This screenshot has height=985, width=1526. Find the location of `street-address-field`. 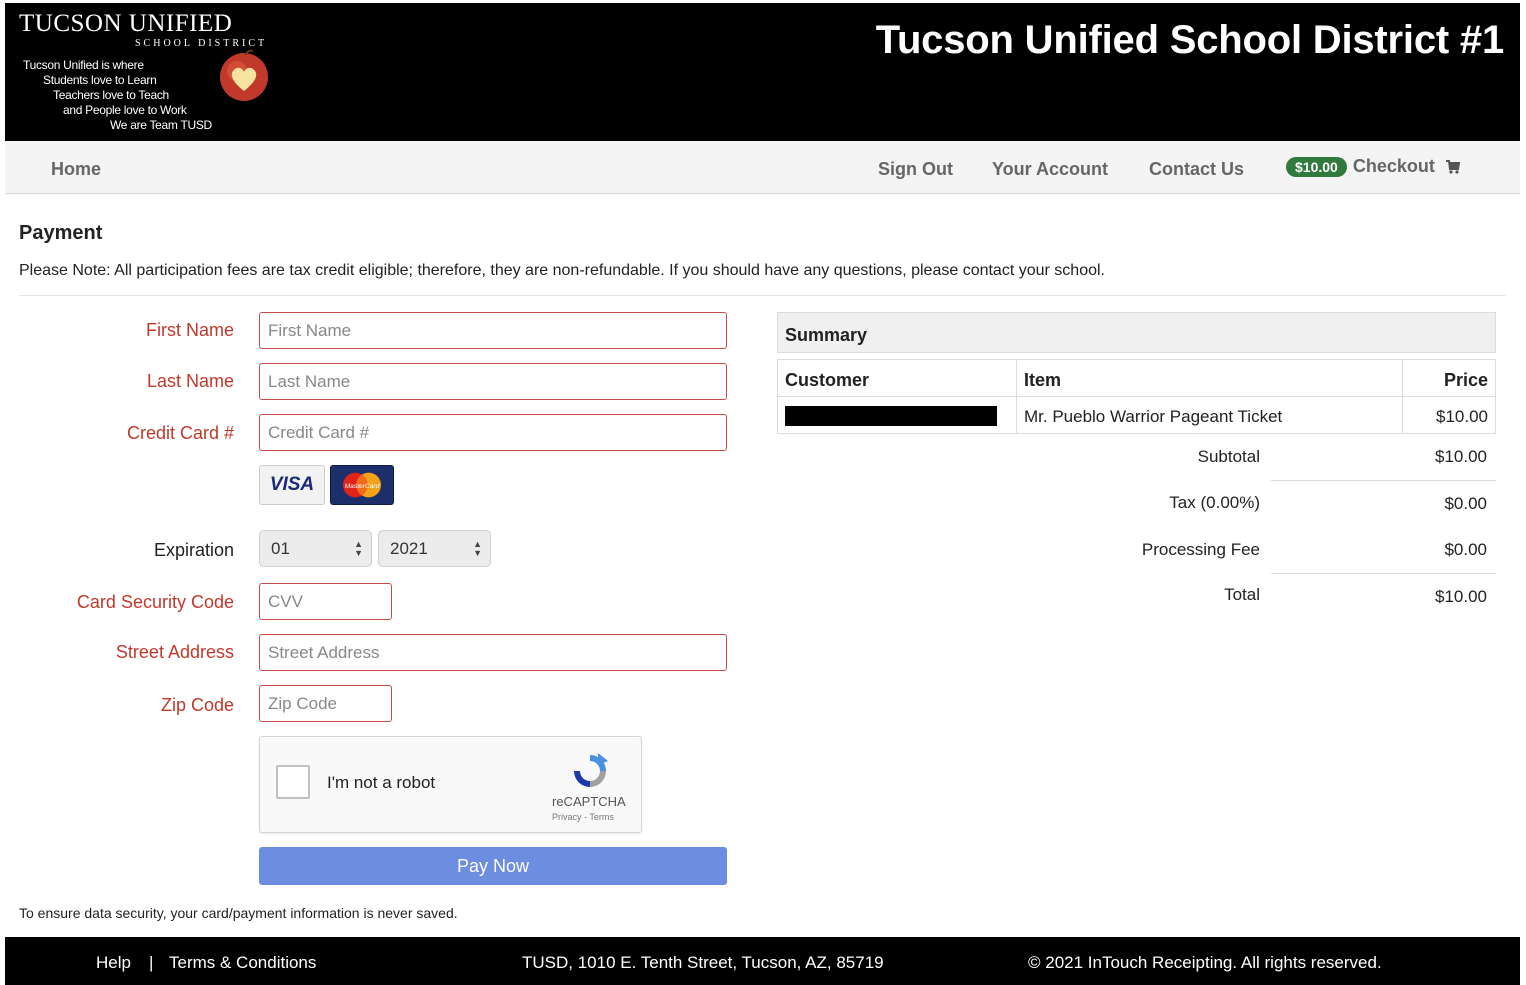

street-address-field is located at coordinates (493, 652).